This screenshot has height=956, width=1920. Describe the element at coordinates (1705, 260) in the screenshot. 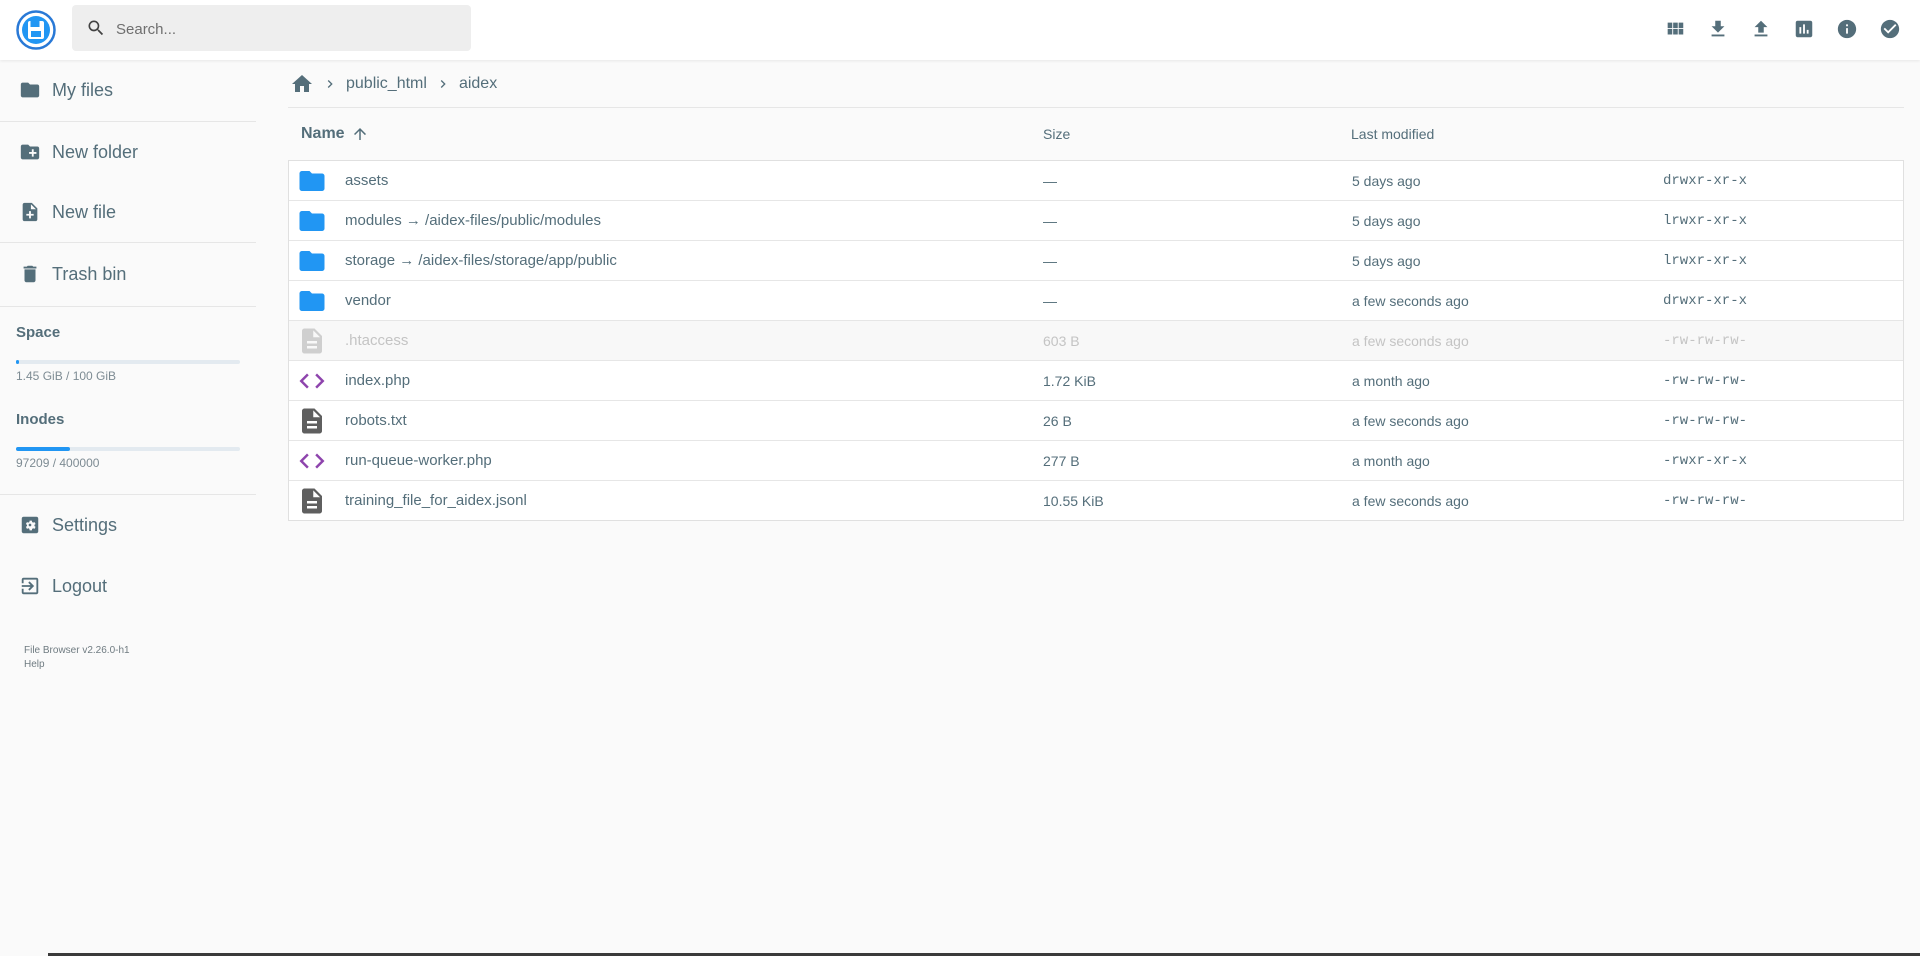

I see `file-permissions: lrwxr-xr-x` at that location.